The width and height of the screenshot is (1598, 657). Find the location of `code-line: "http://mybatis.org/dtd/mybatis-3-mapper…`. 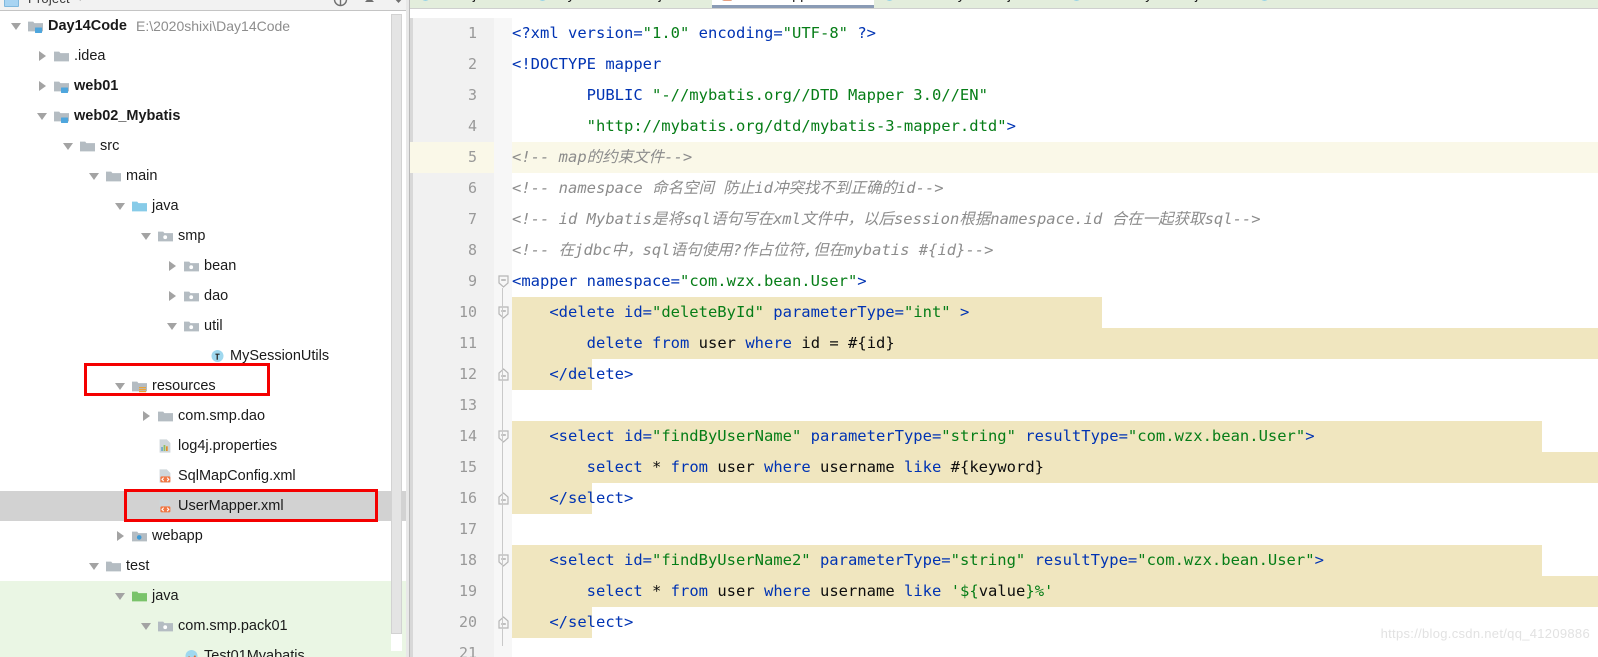

code-line: "http://mybatis.org/dtd/mybatis-3-mapper… is located at coordinates (764, 126).